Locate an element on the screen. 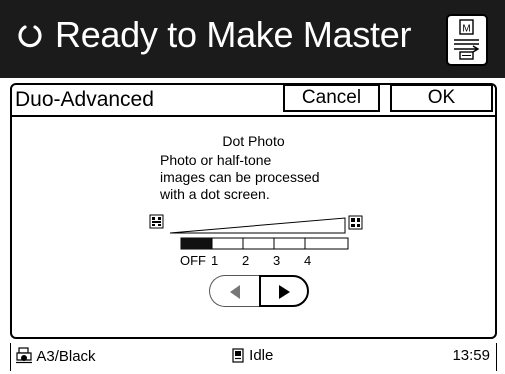 The width and height of the screenshot is (505, 374). dot-level-scale is located at coordinates (256, 232).